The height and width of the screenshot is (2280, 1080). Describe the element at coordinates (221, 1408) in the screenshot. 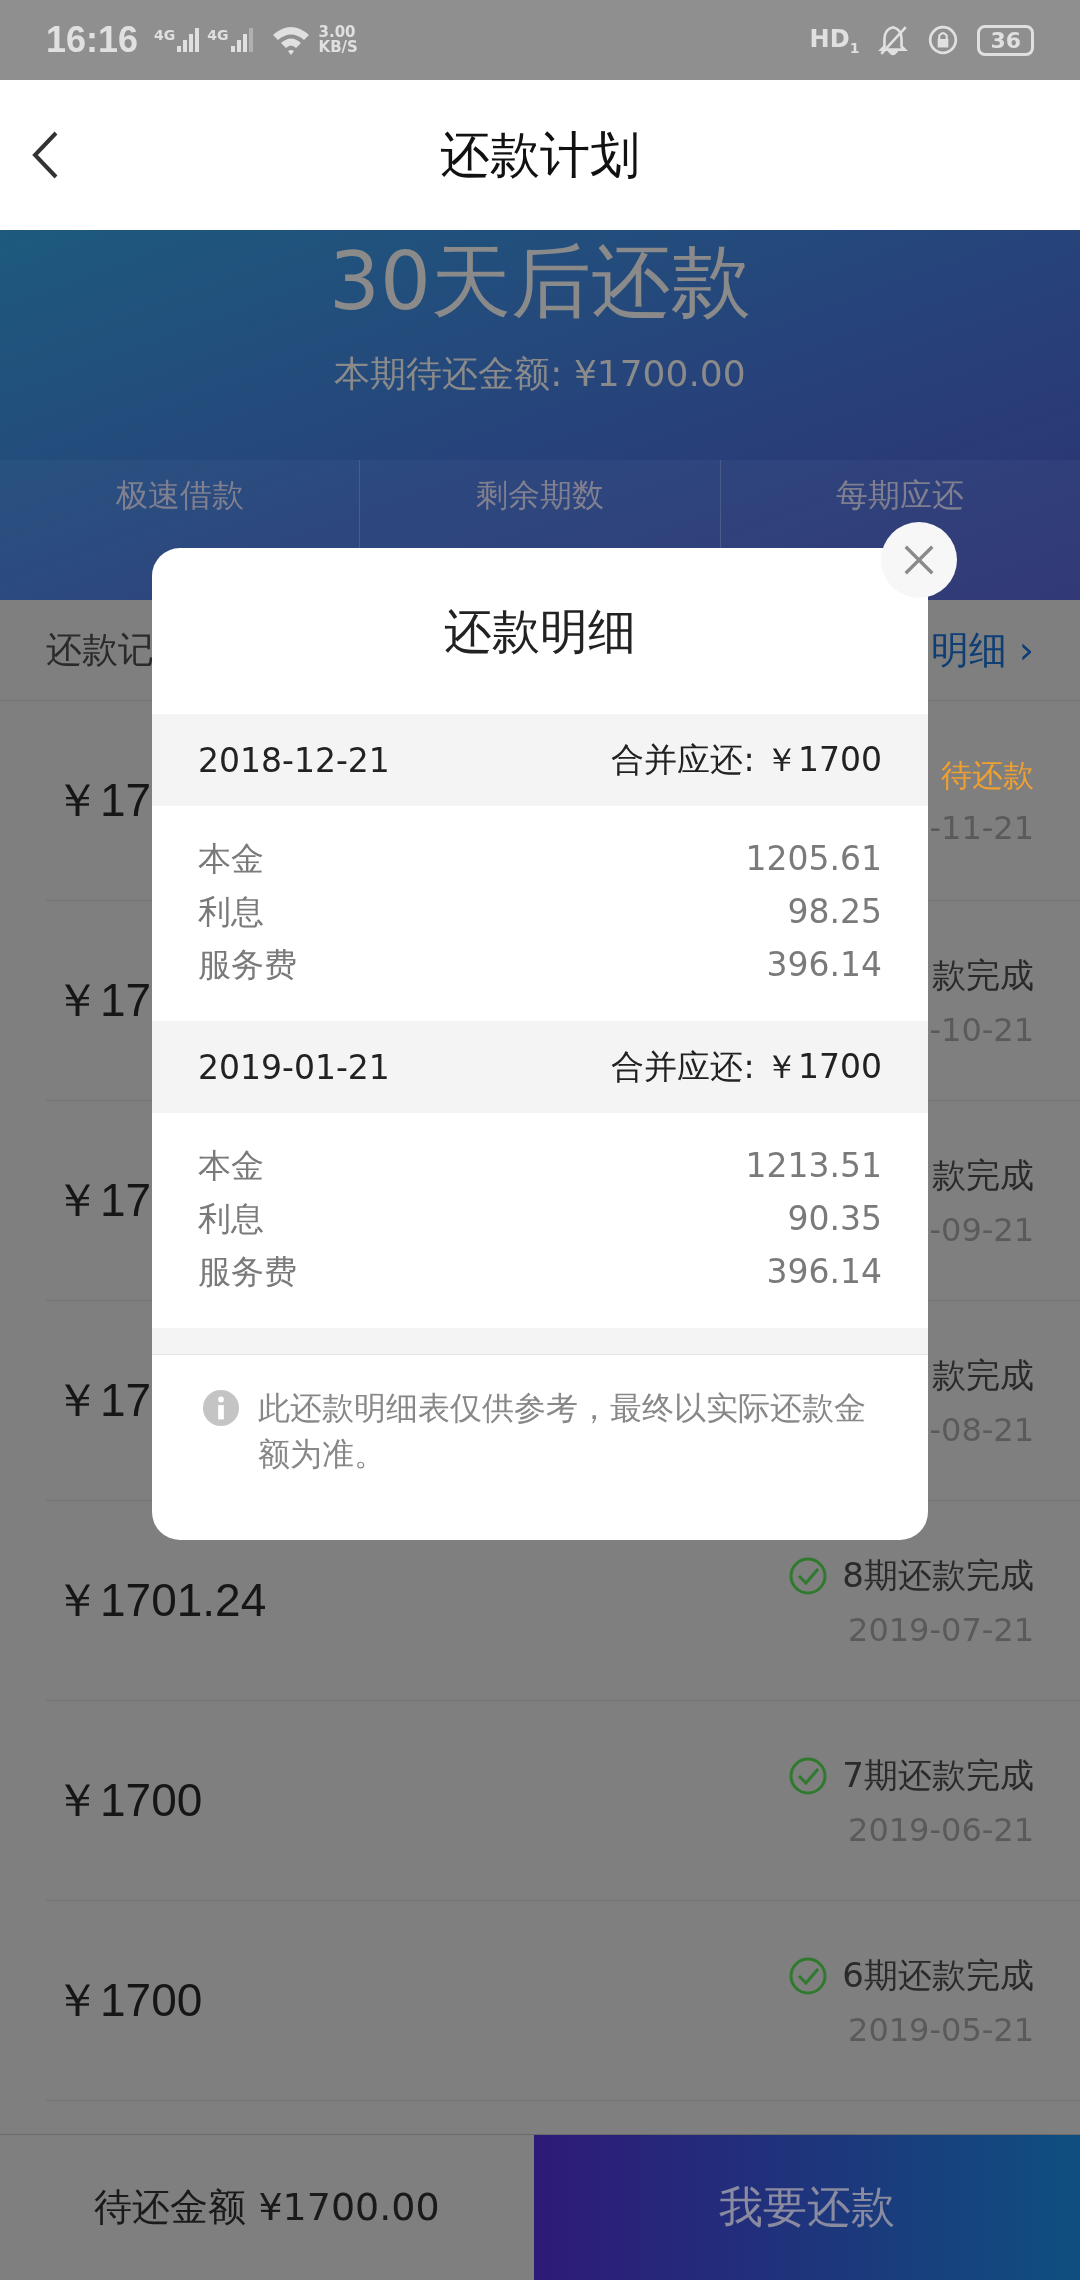

I see `info-icon` at that location.